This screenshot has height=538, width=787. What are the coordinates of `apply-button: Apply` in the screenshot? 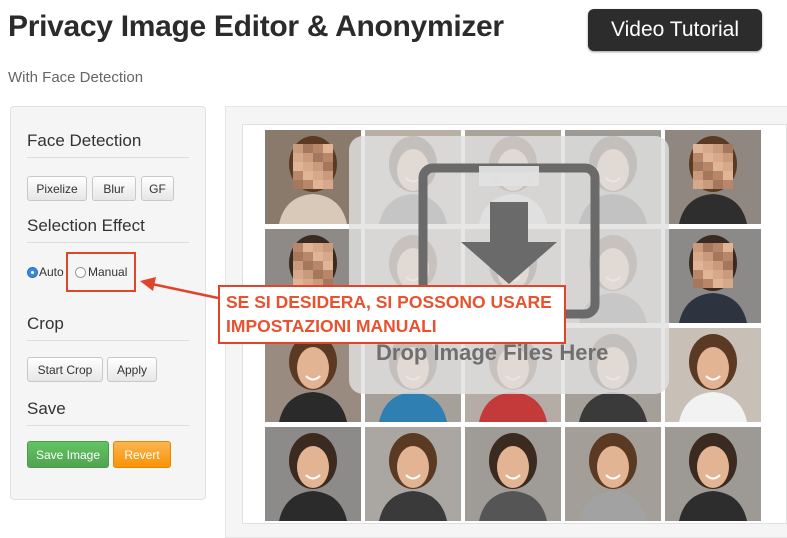 It's located at (132, 369).